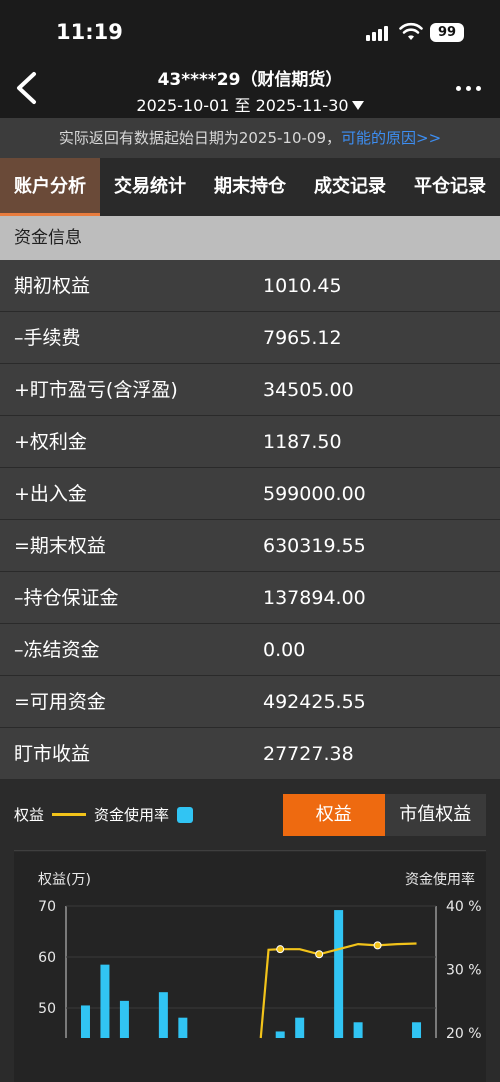 Image resolution: width=500 pixels, height=1082 pixels. Describe the element at coordinates (96, 390) in the screenshot. I see `row-label: +盯市盈亏(含浮盈)` at that location.